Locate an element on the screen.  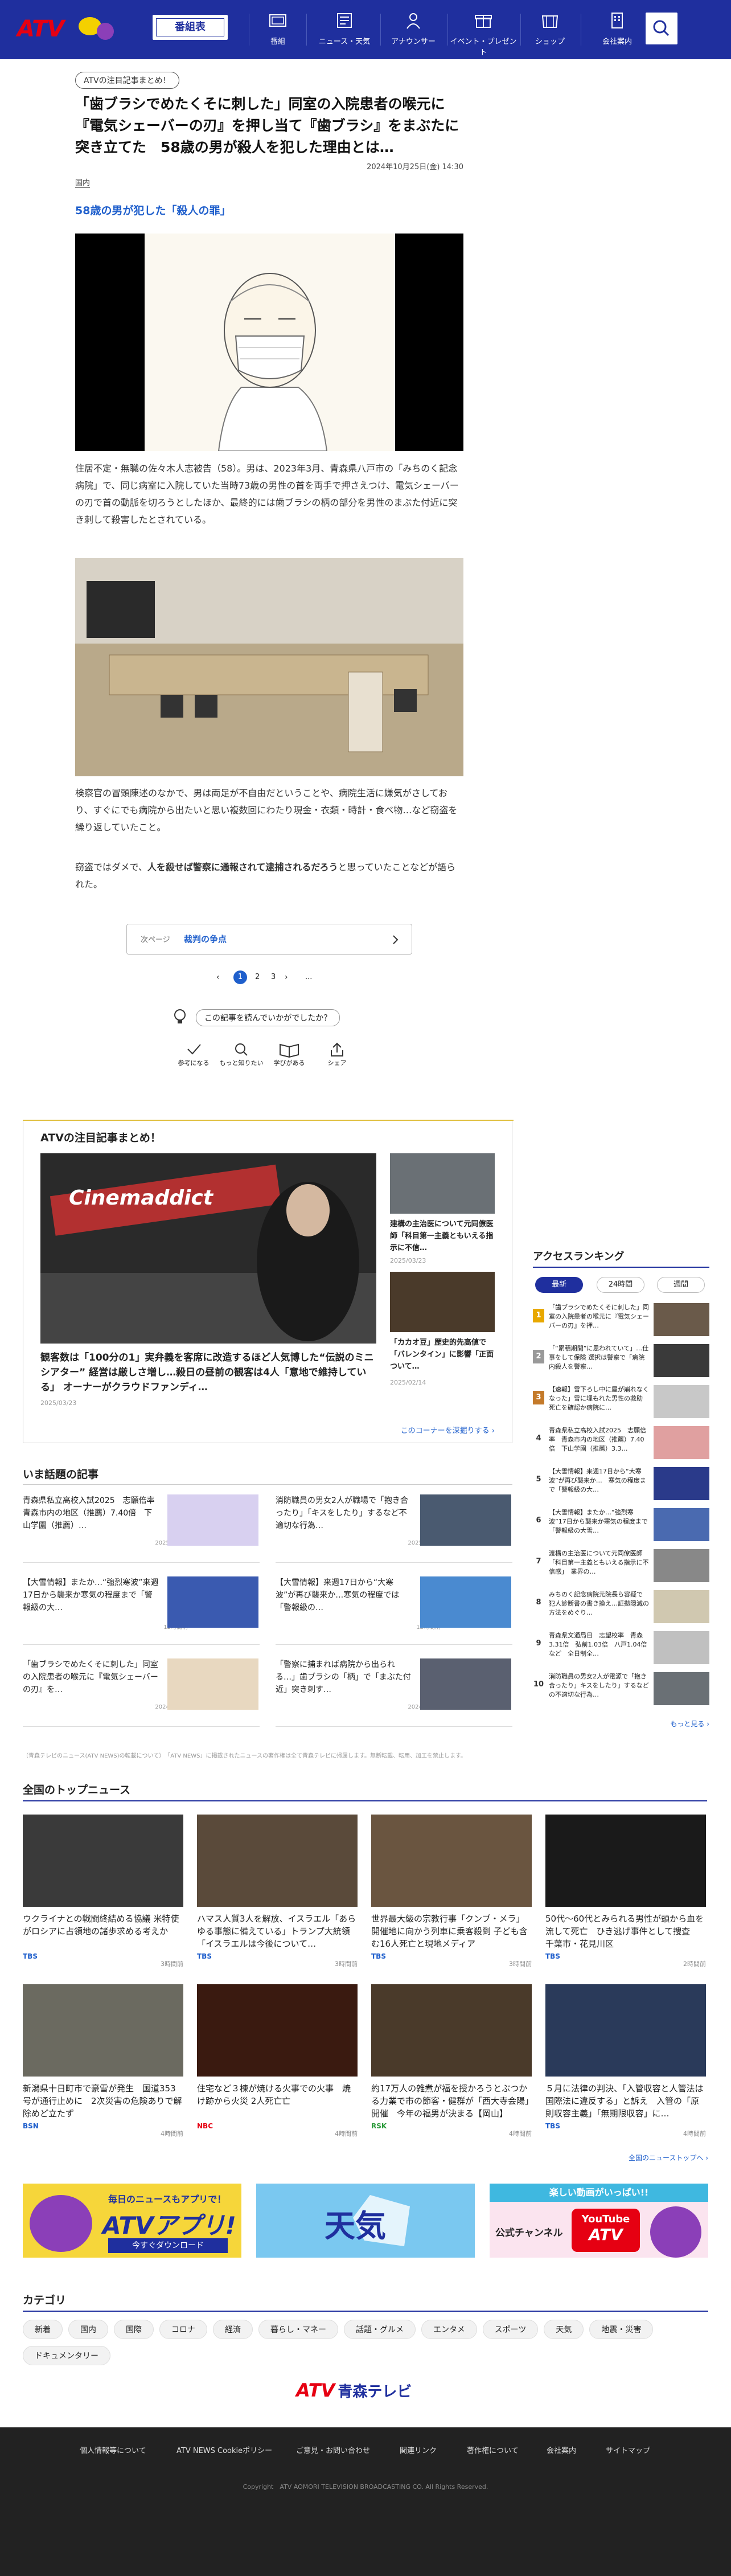
category-chip: 話題・グルメ is located at coordinates (380, 2329).